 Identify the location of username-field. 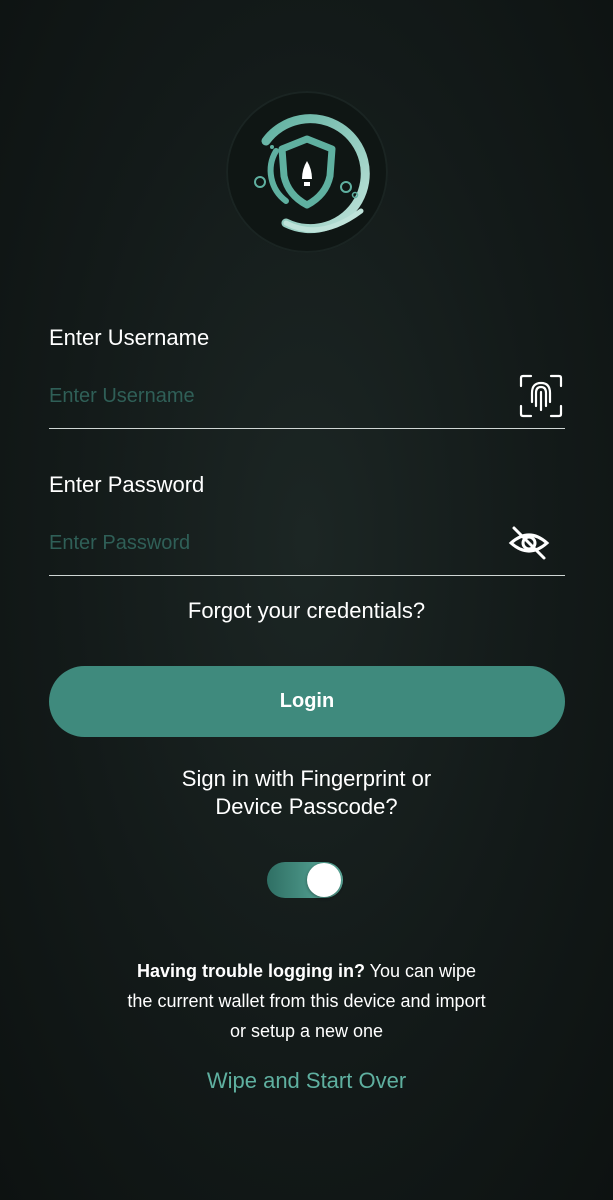
(307, 398).